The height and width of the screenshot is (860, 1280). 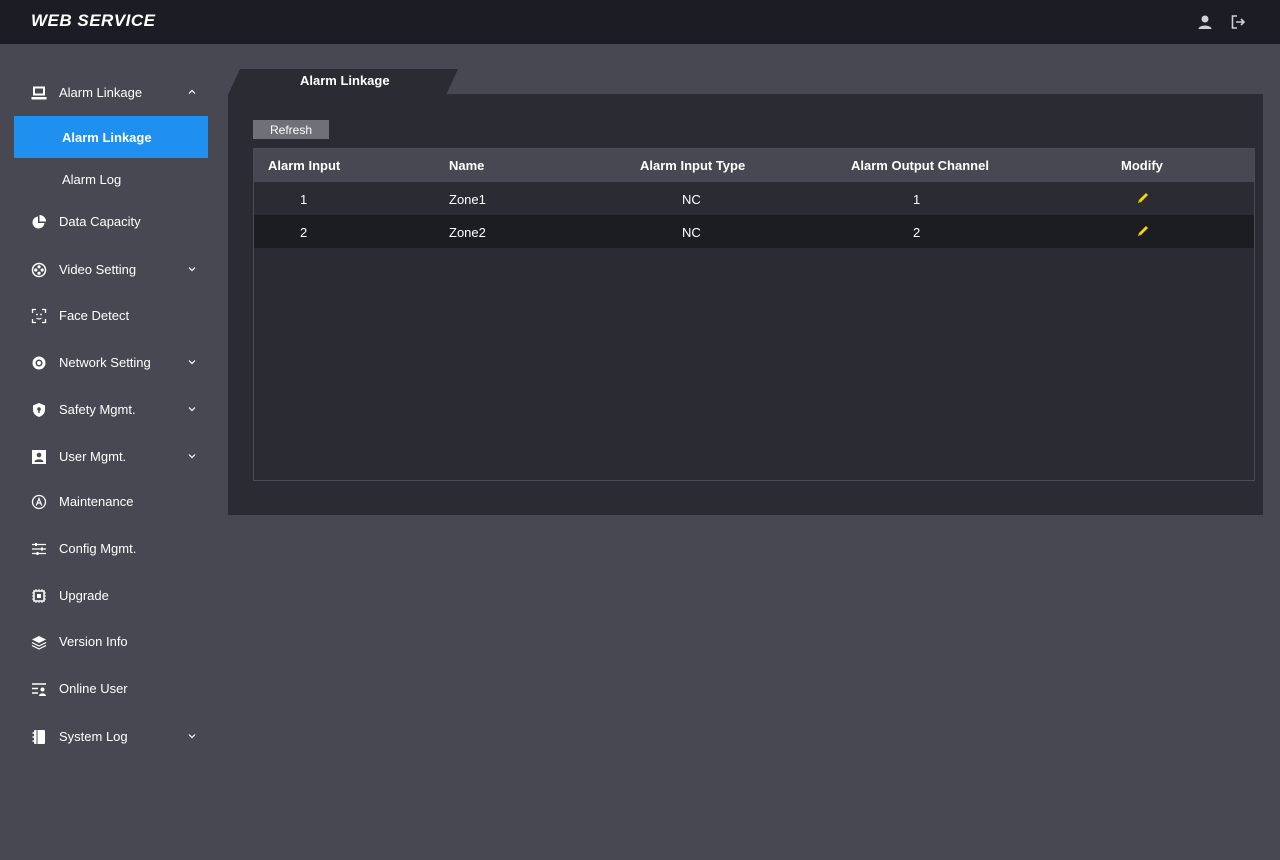 I want to click on pie-chart-icon, so click(x=39, y=222).